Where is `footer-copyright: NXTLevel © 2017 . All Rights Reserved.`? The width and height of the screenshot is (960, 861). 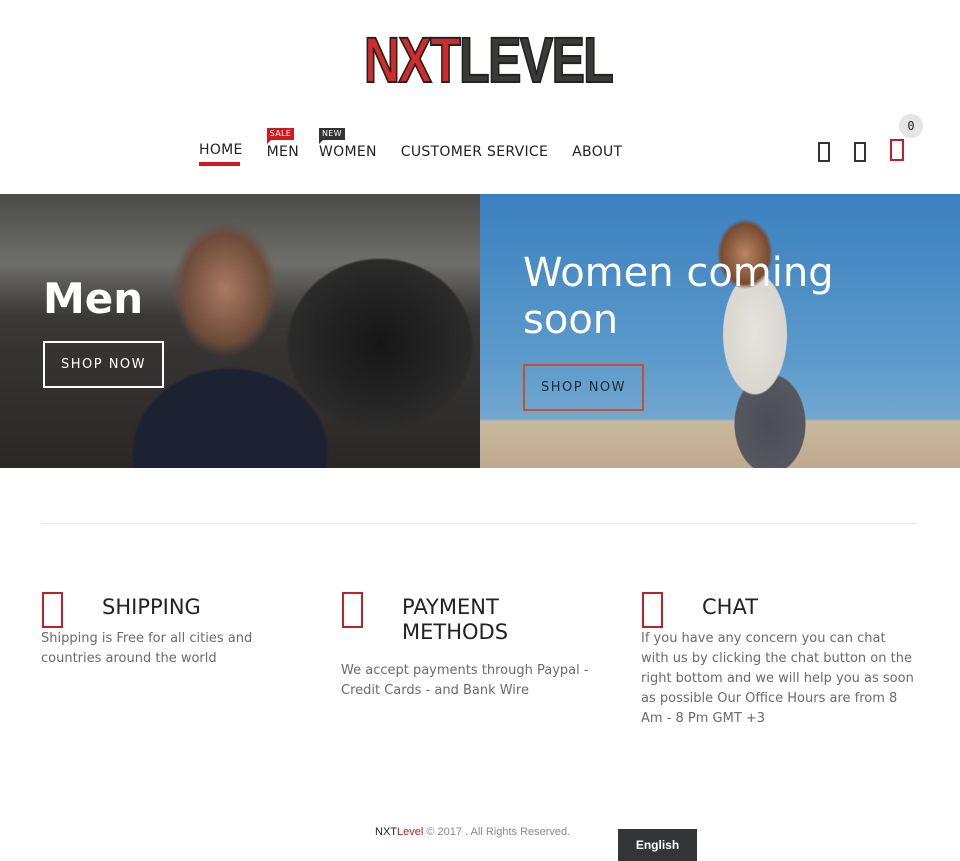 footer-copyright: NXTLevel © 2017 . All Rights Reserved. is located at coordinates (472, 832).